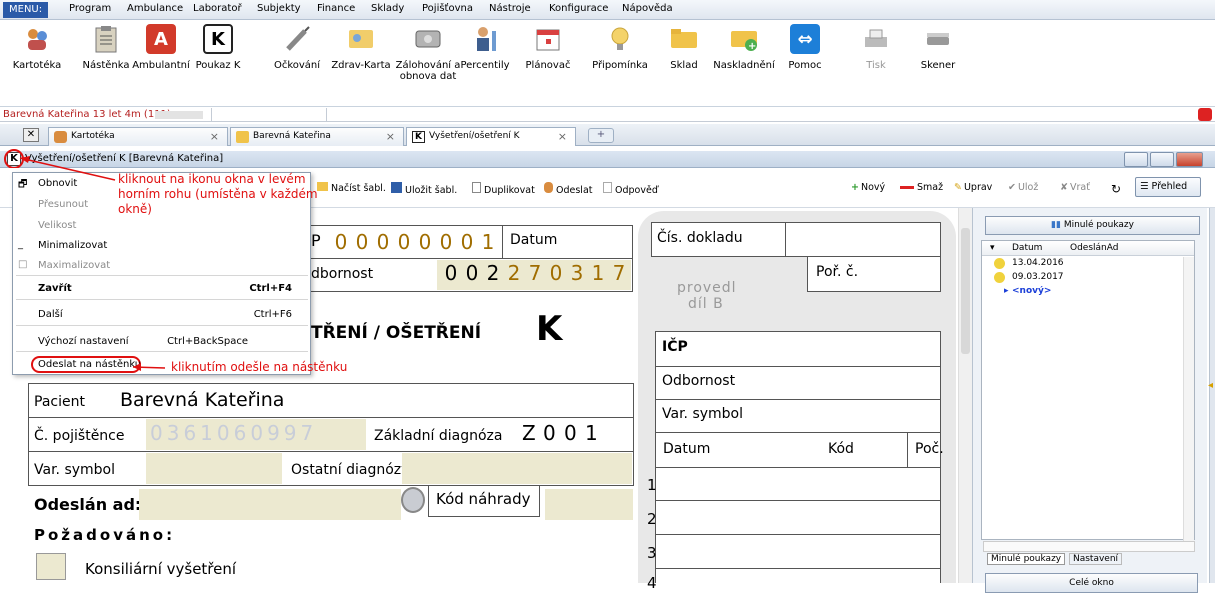 The width and height of the screenshot is (1215, 593). Describe the element at coordinates (1082, 291) in the screenshot. I see `list-item-new: ▸ <nový>` at that location.